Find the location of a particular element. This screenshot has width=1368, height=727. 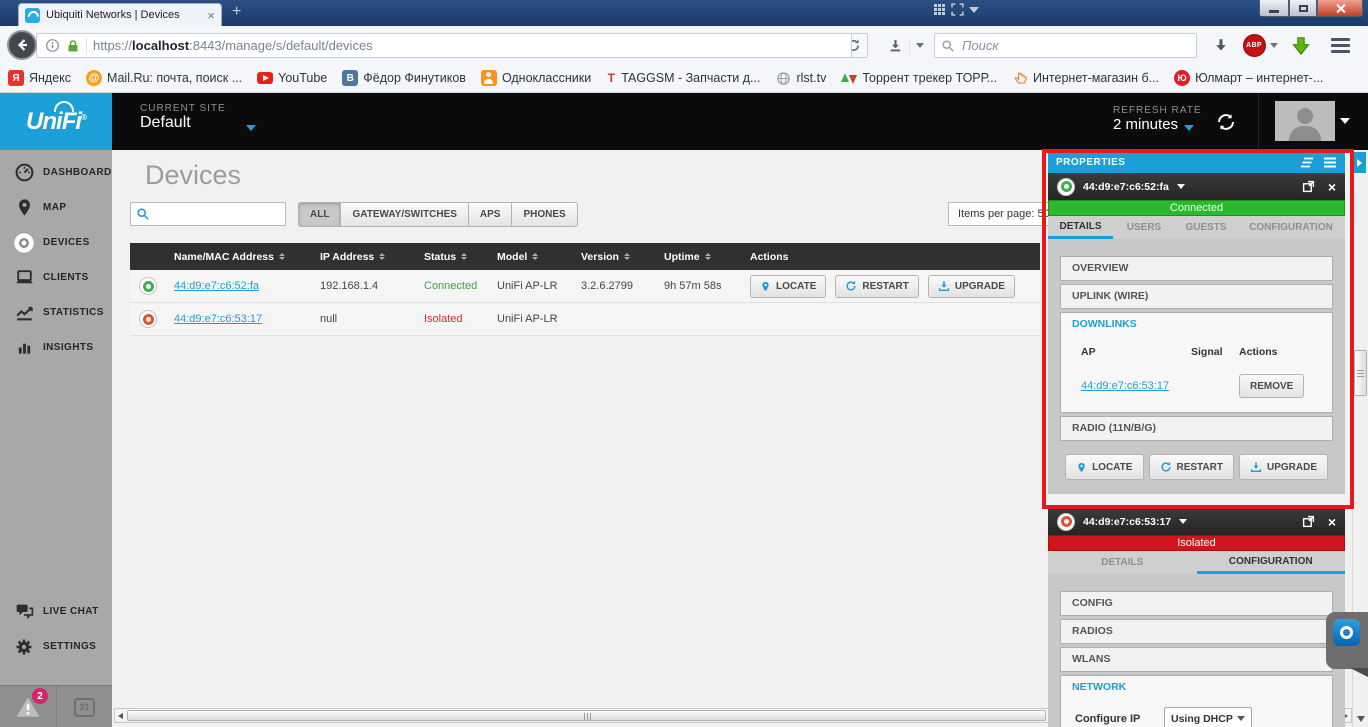

sidebar-item-map: MAP is located at coordinates (56, 207).